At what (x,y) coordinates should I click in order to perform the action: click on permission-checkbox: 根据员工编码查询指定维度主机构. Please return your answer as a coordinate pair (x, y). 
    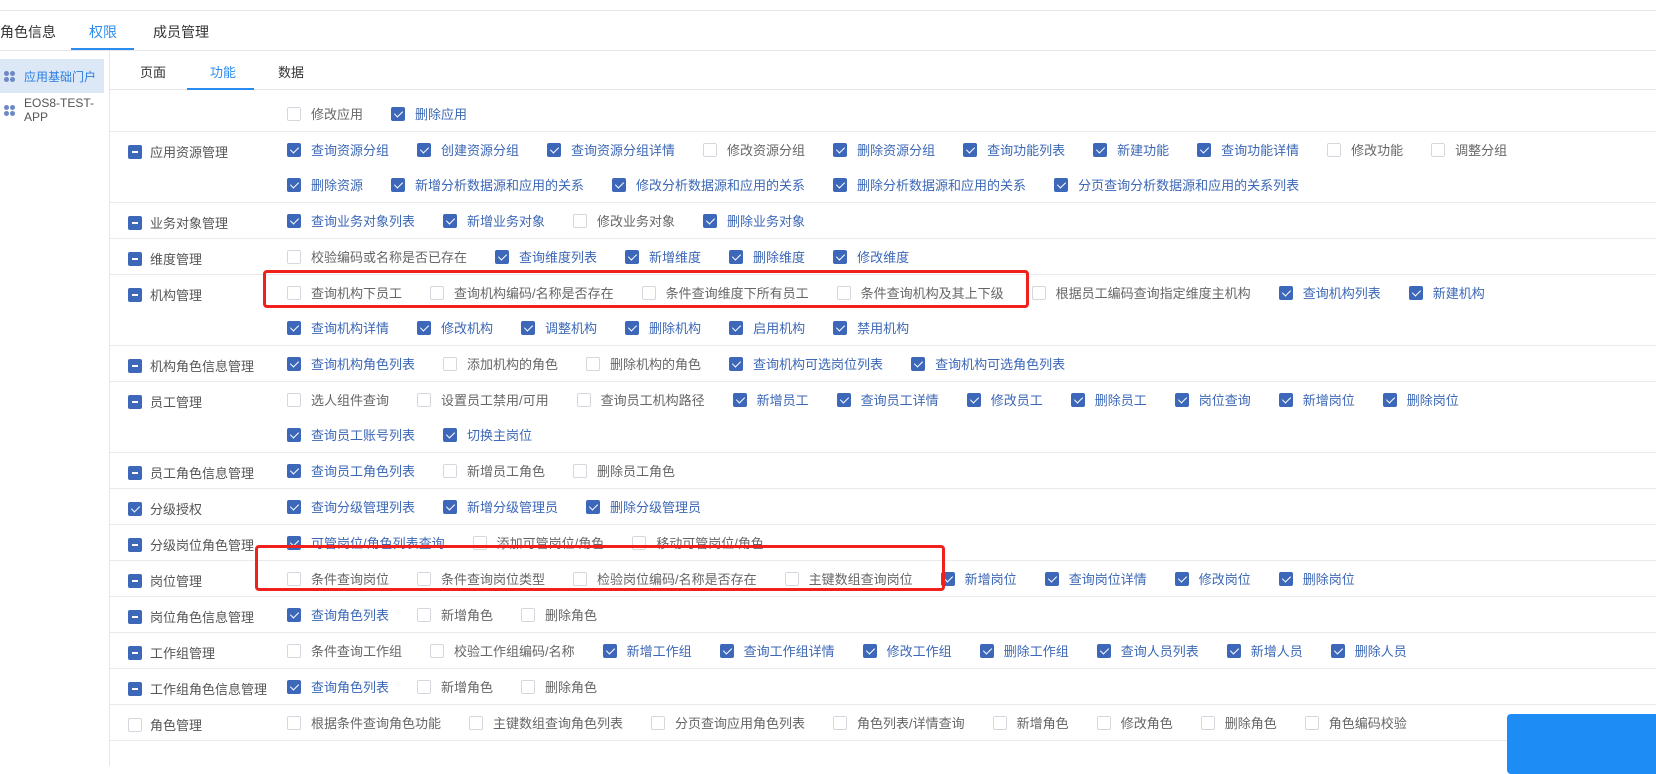
    Looking at the image, I should click on (1141, 292).